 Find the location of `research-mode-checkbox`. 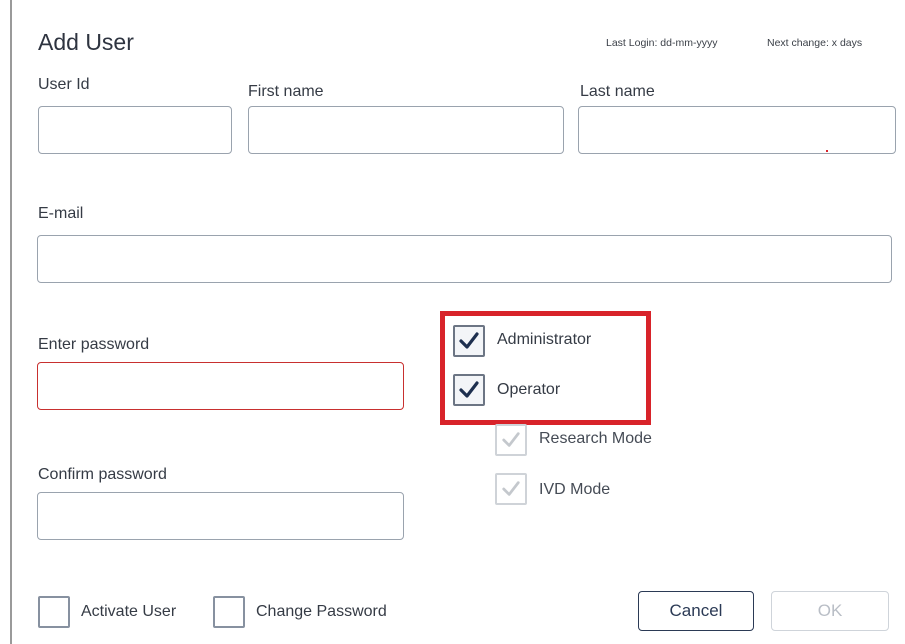

research-mode-checkbox is located at coordinates (511, 440).